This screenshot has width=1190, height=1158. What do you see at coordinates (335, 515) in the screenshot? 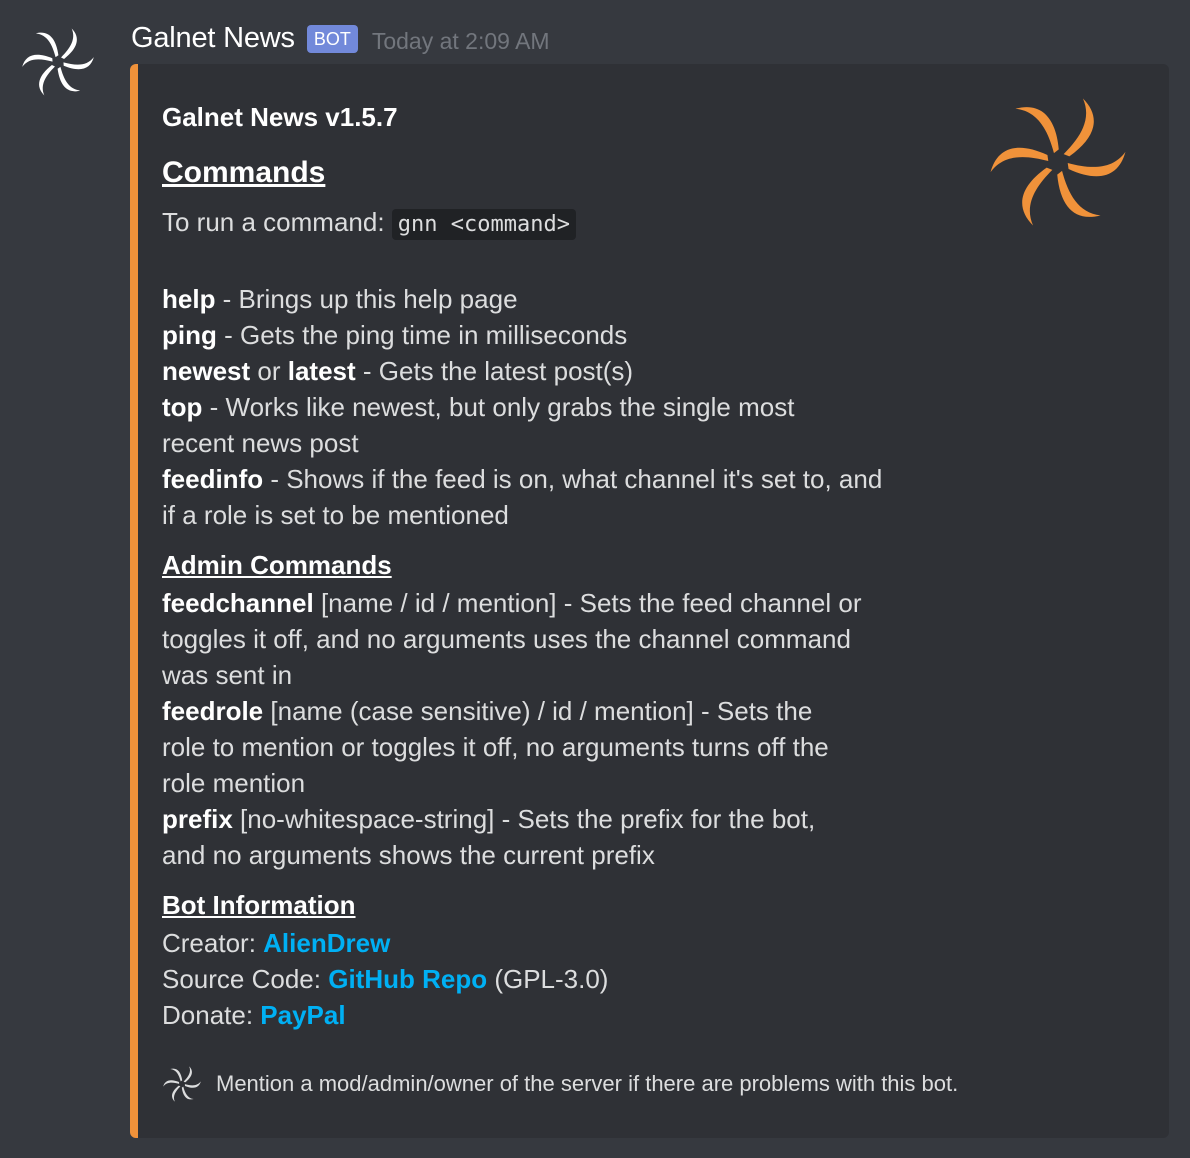
I see `command-feedinfo-cont: if a role is set to be mentioned` at bounding box center [335, 515].